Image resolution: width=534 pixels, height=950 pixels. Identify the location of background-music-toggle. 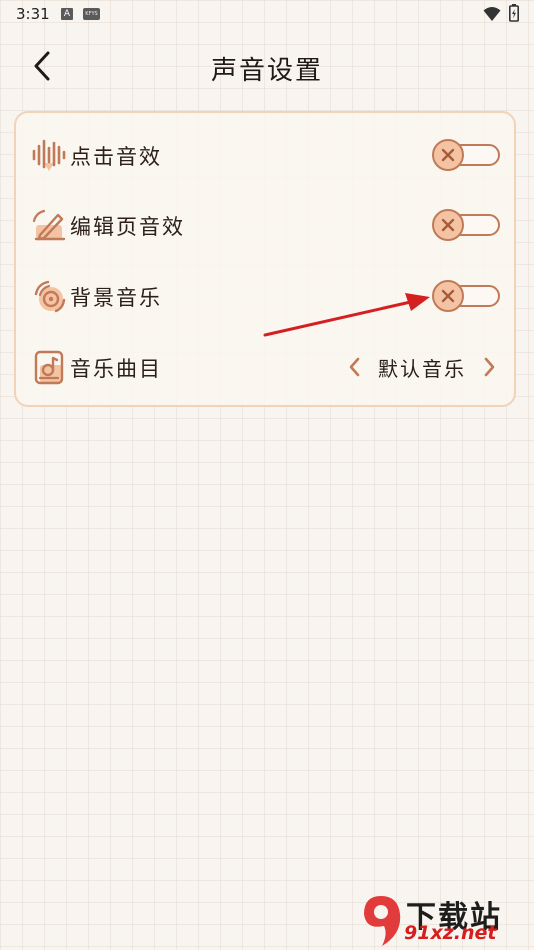
(467, 296).